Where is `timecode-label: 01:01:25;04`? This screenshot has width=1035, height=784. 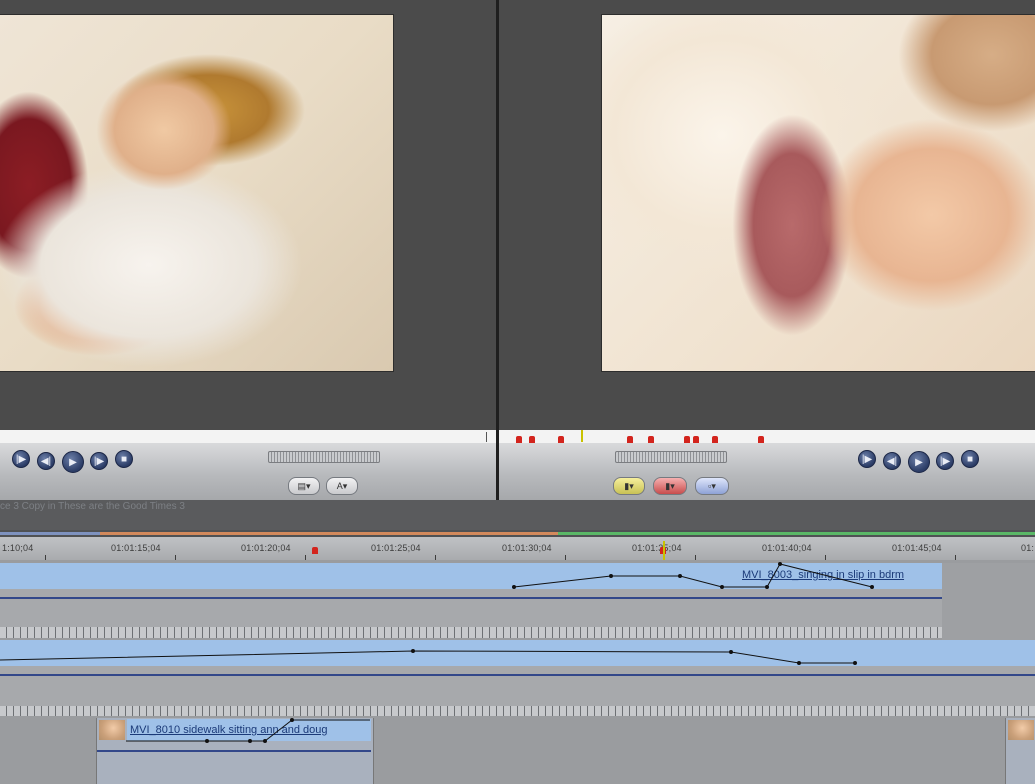
timecode-label: 01:01:25;04 is located at coordinates (396, 548).